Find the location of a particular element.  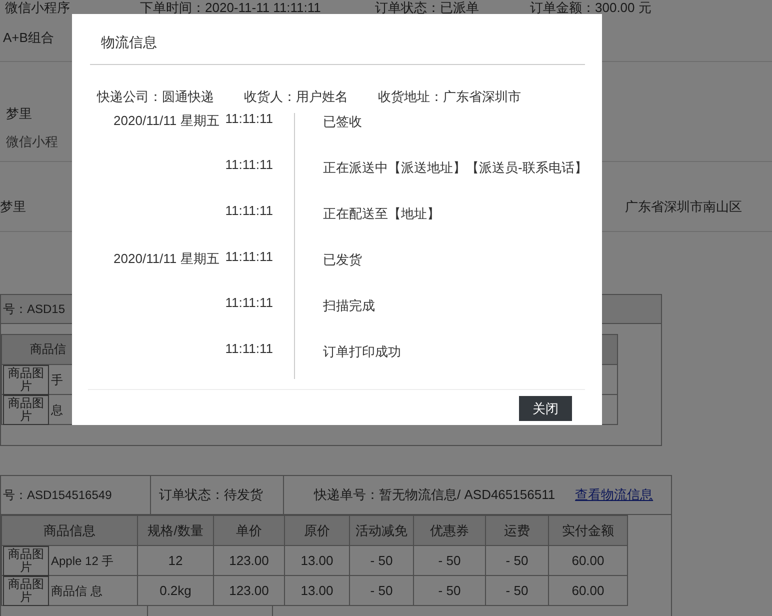

address-text: 广东省深圳市南山区 is located at coordinates (683, 207).